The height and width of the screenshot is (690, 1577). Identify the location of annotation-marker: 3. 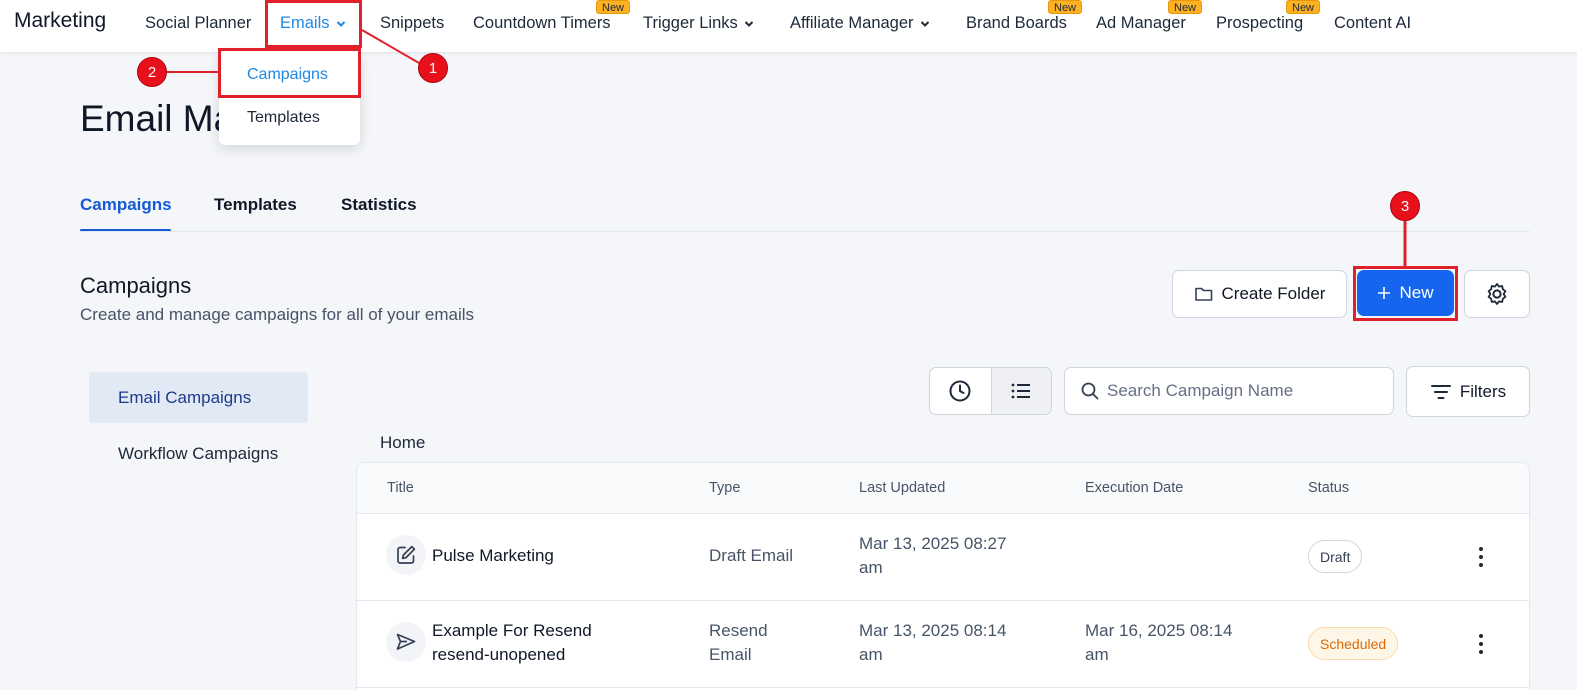
(1405, 206).